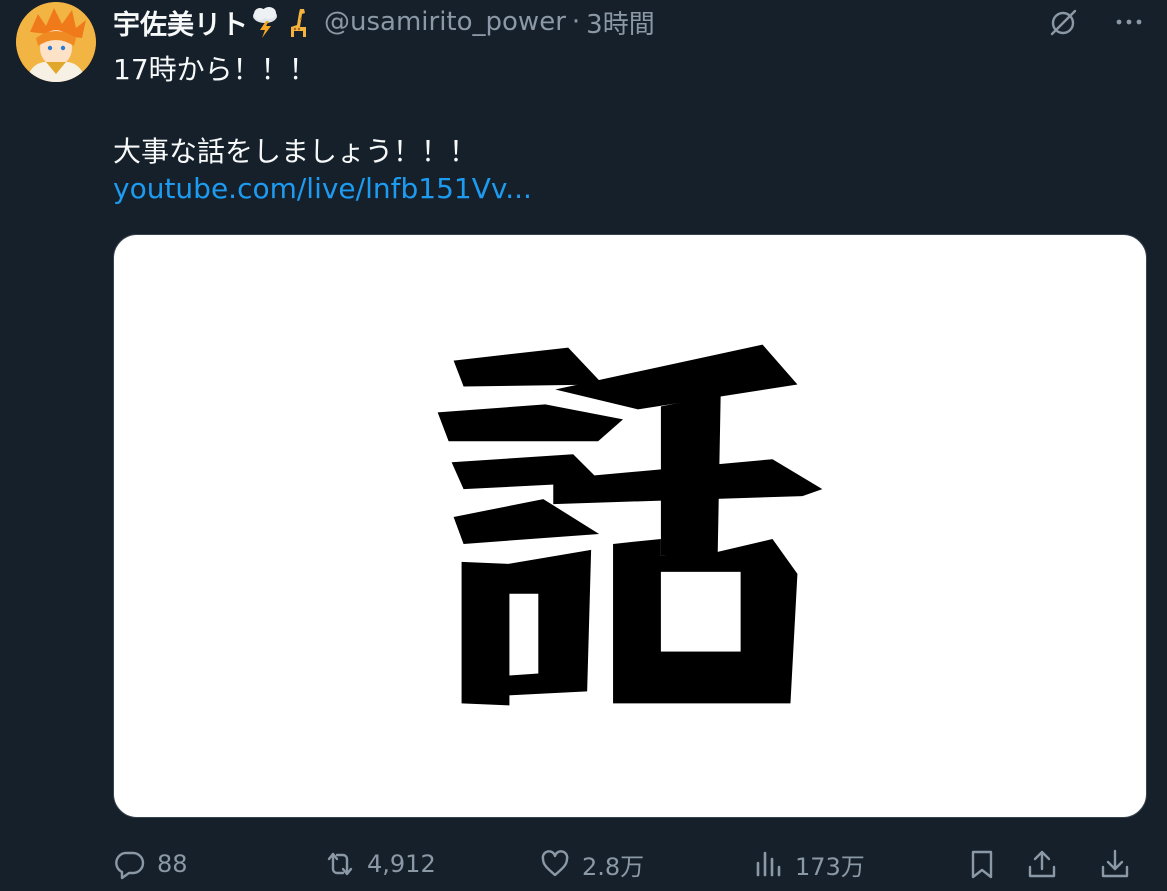 This screenshot has width=1167, height=891. Describe the element at coordinates (401, 864) in the screenshot. I see `retweet-count: 4,912` at that location.